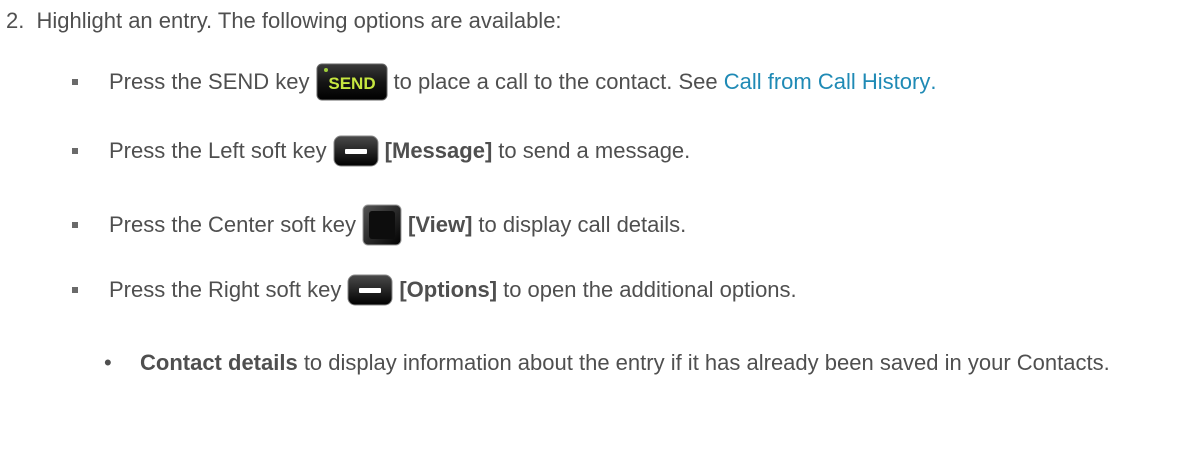 The image size is (1202, 476). Describe the element at coordinates (382, 225) in the screenshot. I see `center-soft-key-icon` at that location.